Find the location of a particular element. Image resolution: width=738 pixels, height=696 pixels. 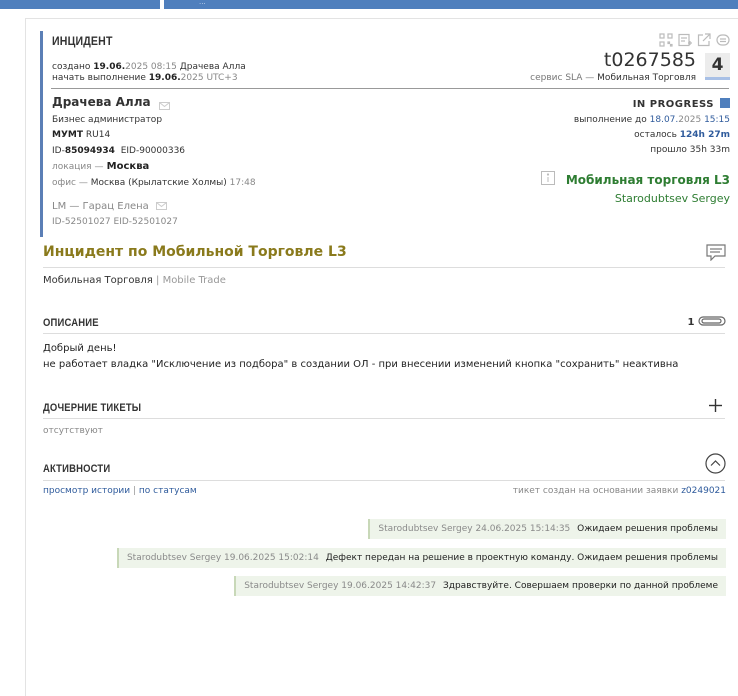

basis-link: z0249021 is located at coordinates (703, 491).